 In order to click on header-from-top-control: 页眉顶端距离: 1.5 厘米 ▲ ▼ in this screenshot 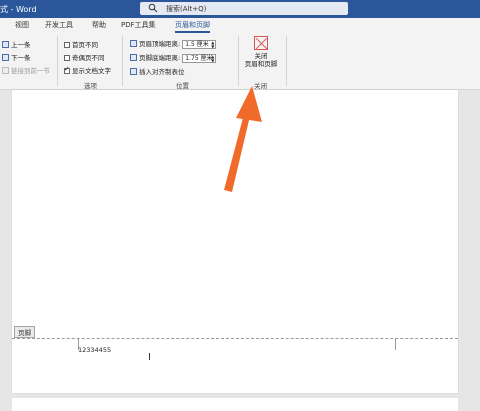, I will do `click(173, 43)`.